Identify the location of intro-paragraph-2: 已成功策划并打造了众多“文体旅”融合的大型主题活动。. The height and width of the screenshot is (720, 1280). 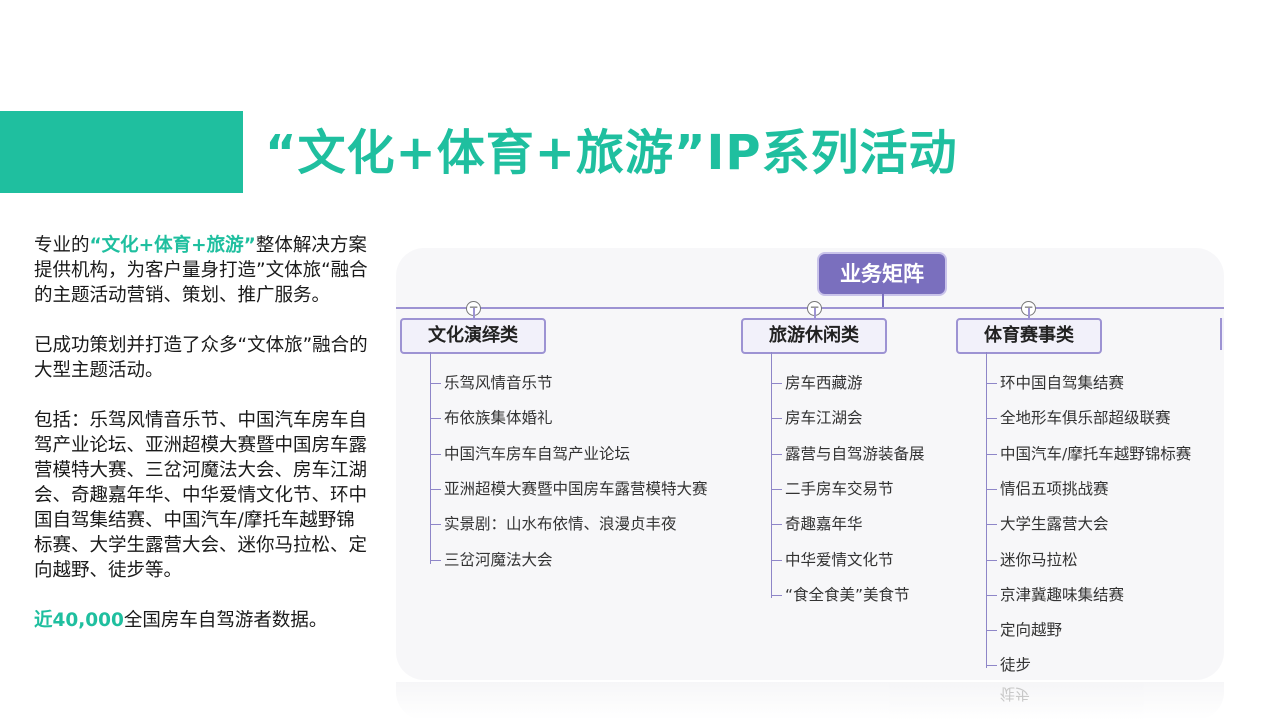
(201, 358).